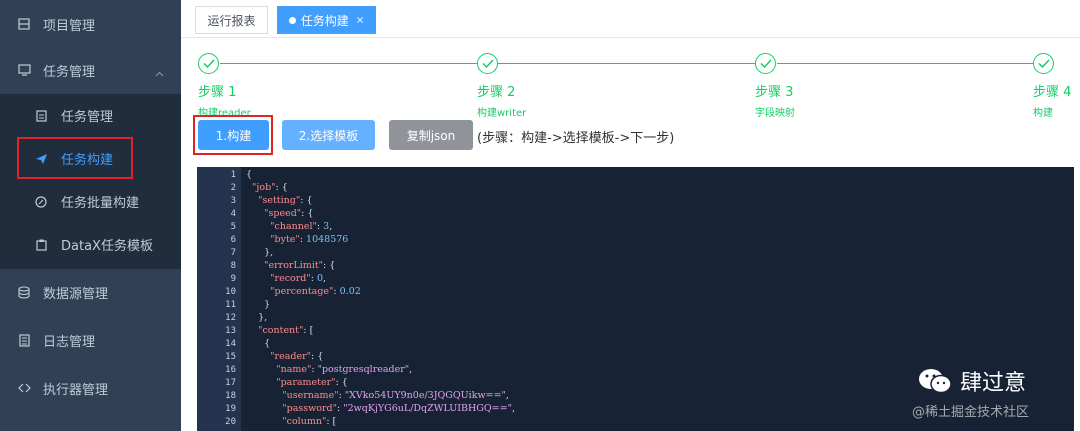  What do you see at coordinates (230, 409) in the screenshot?
I see `line-number: 19` at bounding box center [230, 409].